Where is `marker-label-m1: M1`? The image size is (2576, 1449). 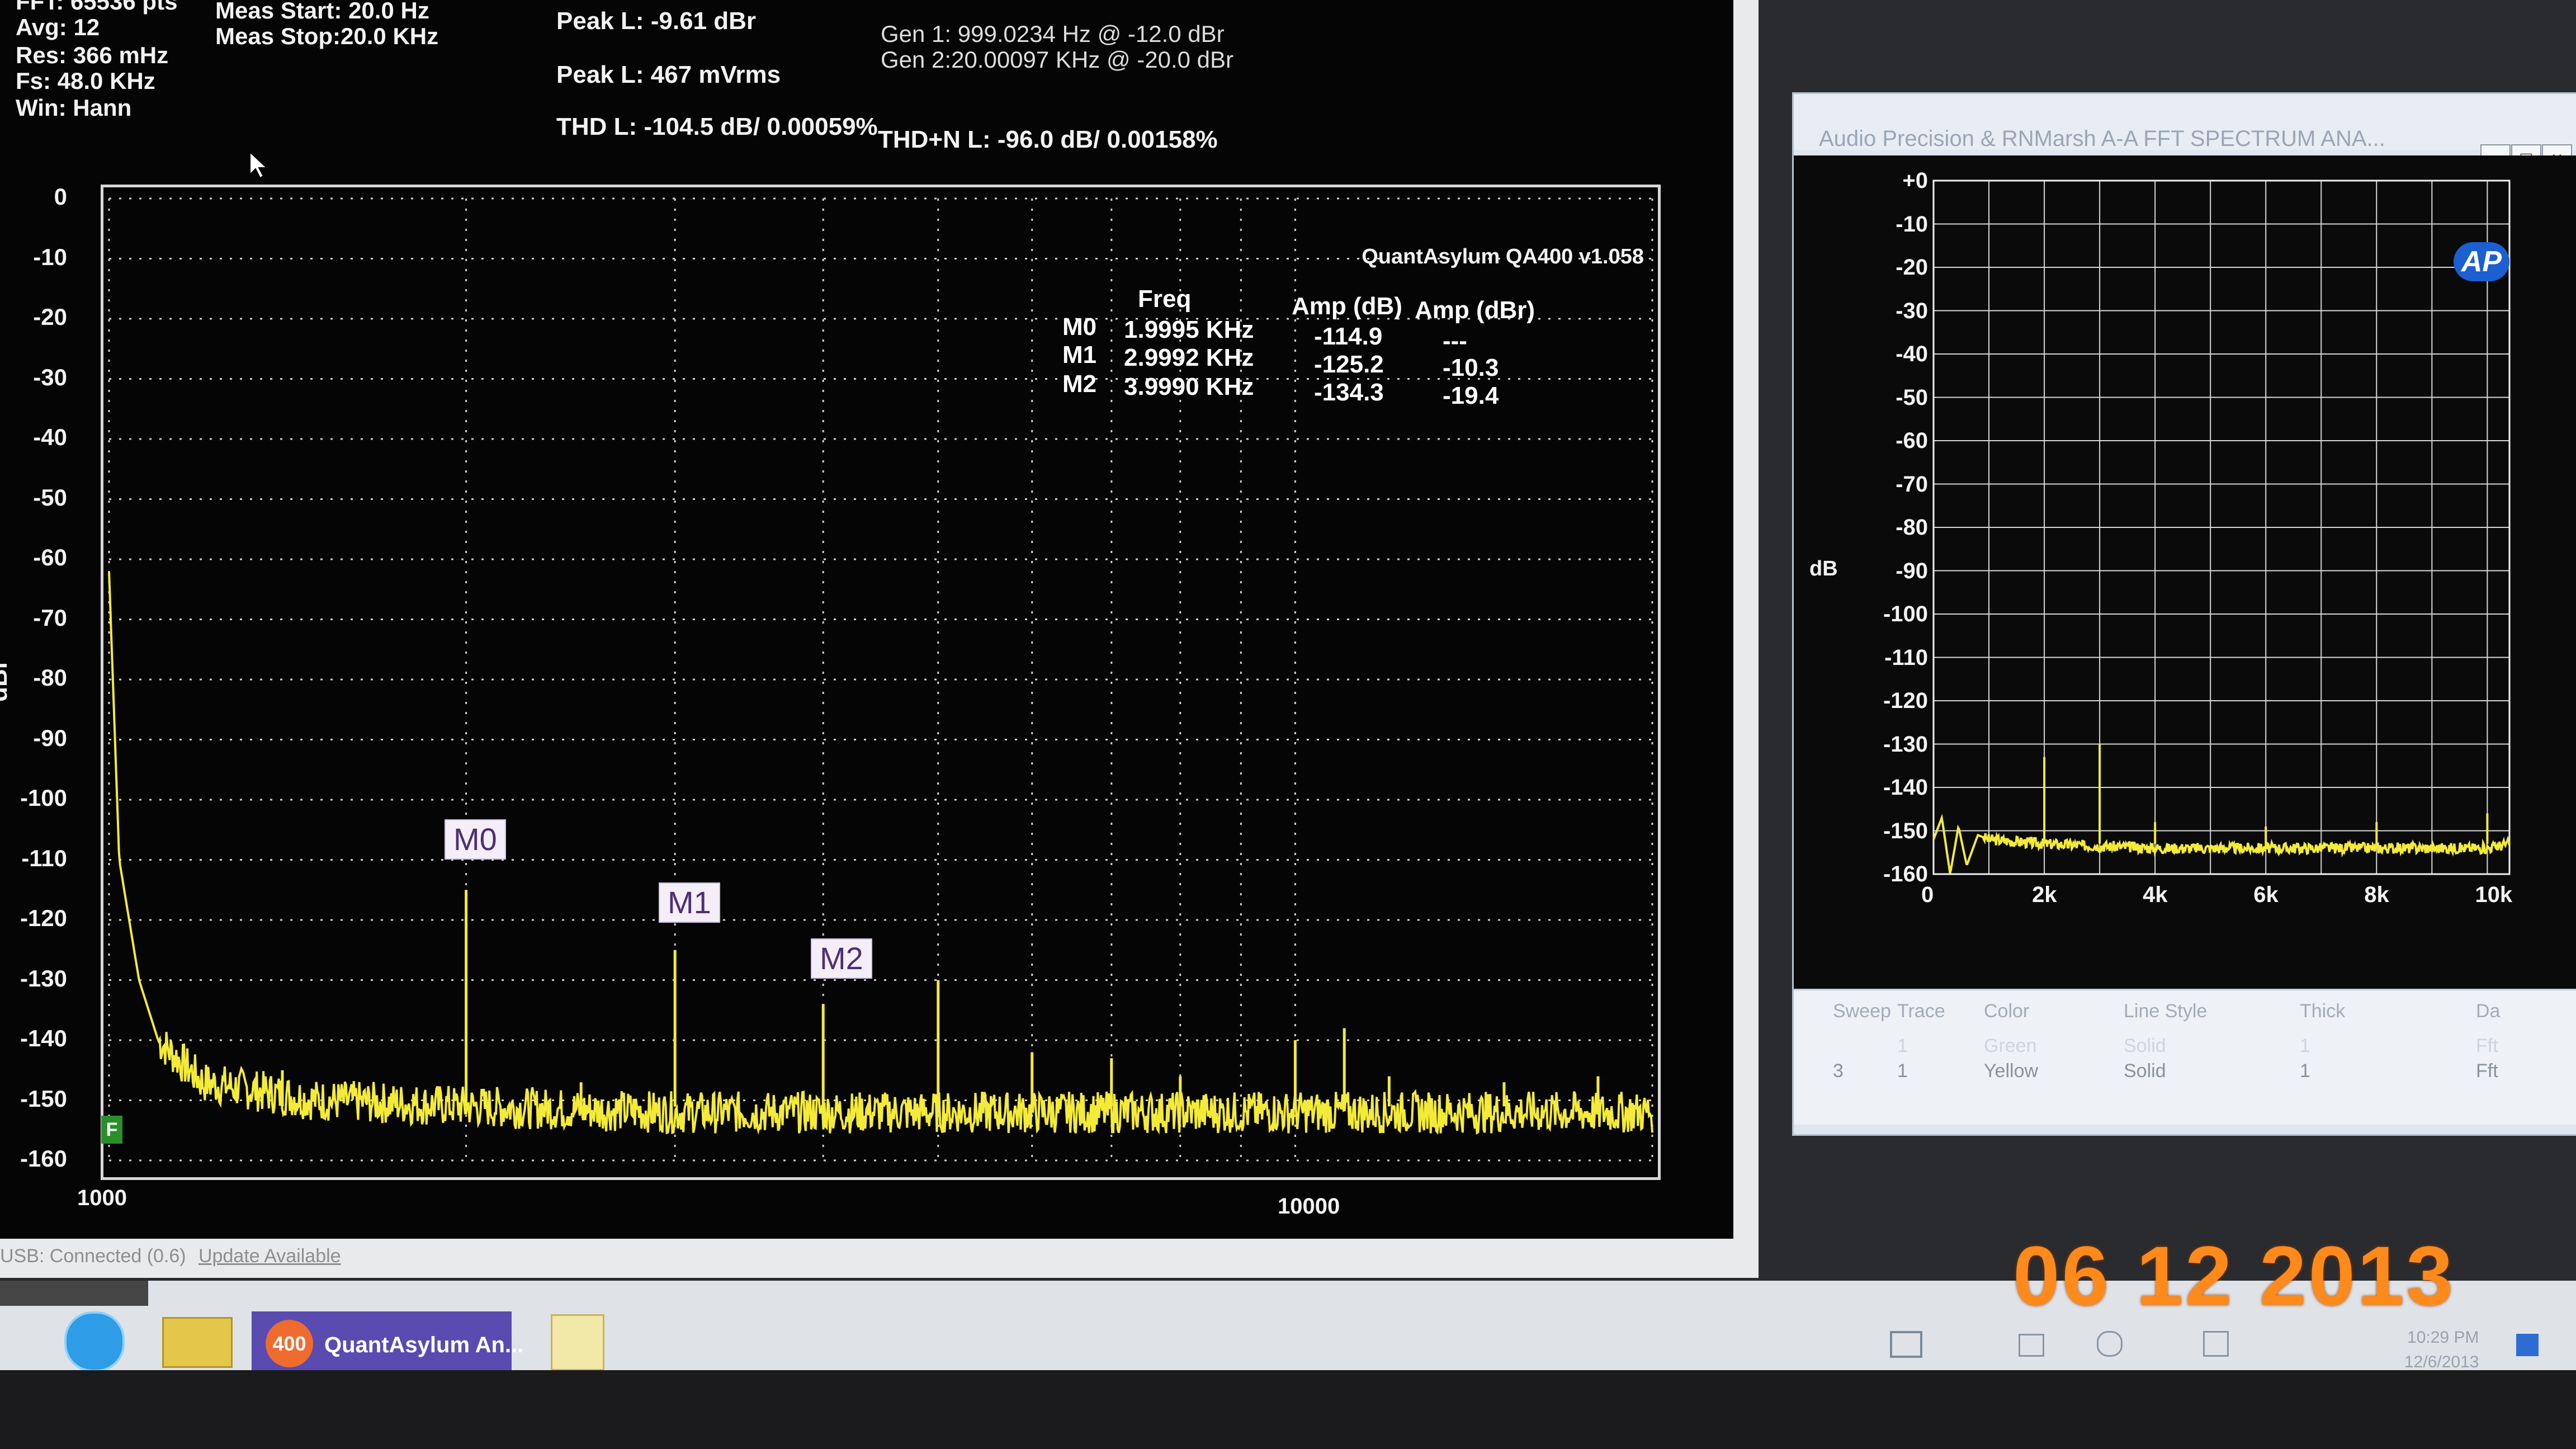
marker-label-m1: M1 is located at coordinates (689, 903).